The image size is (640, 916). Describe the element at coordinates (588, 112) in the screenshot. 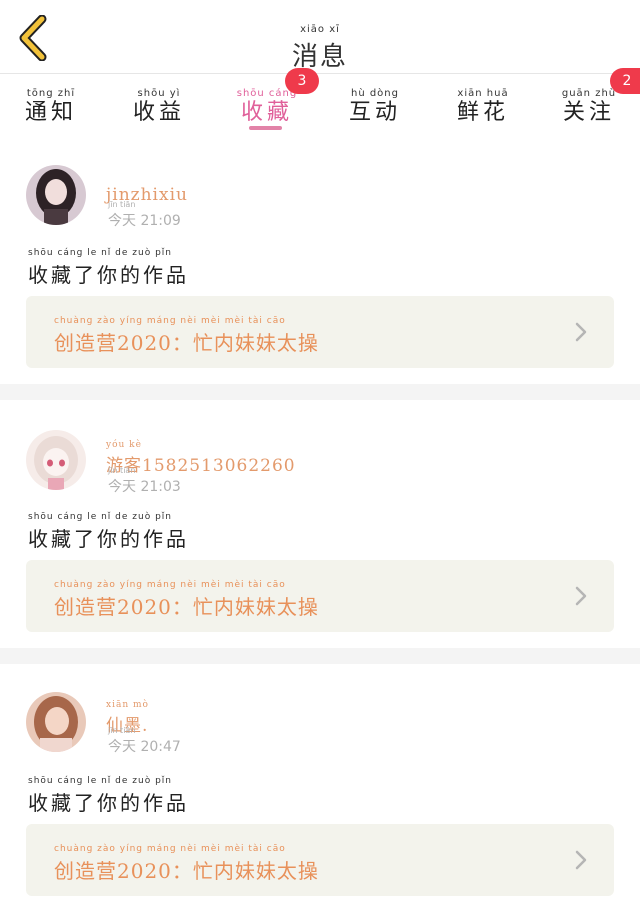

I see `tab-label: 关注` at that location.